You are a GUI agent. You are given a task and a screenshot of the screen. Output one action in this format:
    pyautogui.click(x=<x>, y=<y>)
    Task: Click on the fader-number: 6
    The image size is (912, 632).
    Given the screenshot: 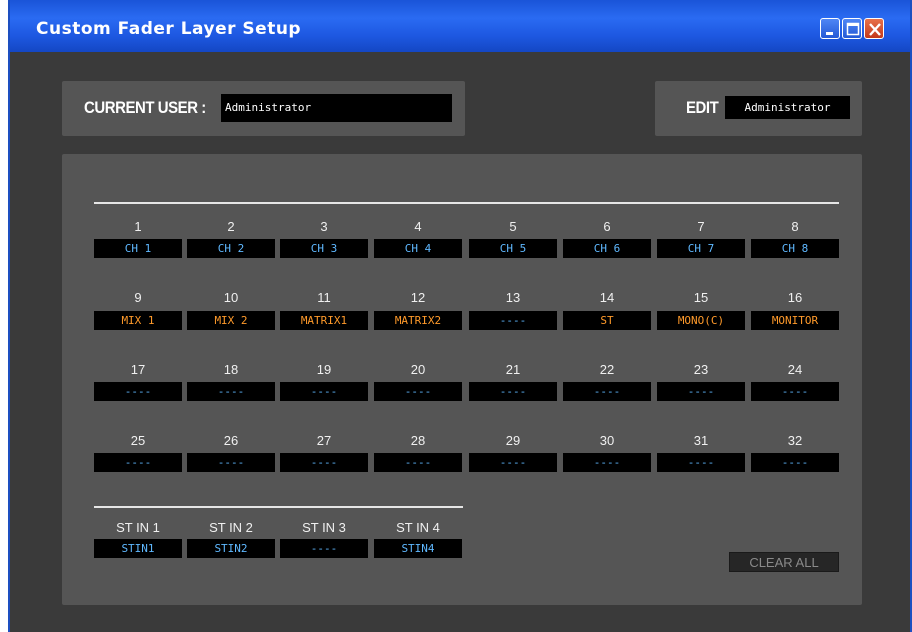 What is the action you would take?
    pyautogui.click(x=607, y=226)
    